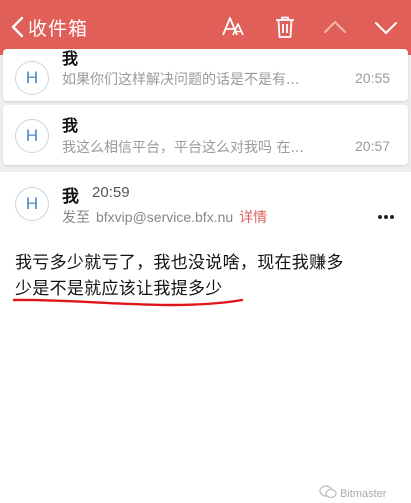 The image size is (411, 503). I want to click on back-button: 收件箱, so click(49, 27).